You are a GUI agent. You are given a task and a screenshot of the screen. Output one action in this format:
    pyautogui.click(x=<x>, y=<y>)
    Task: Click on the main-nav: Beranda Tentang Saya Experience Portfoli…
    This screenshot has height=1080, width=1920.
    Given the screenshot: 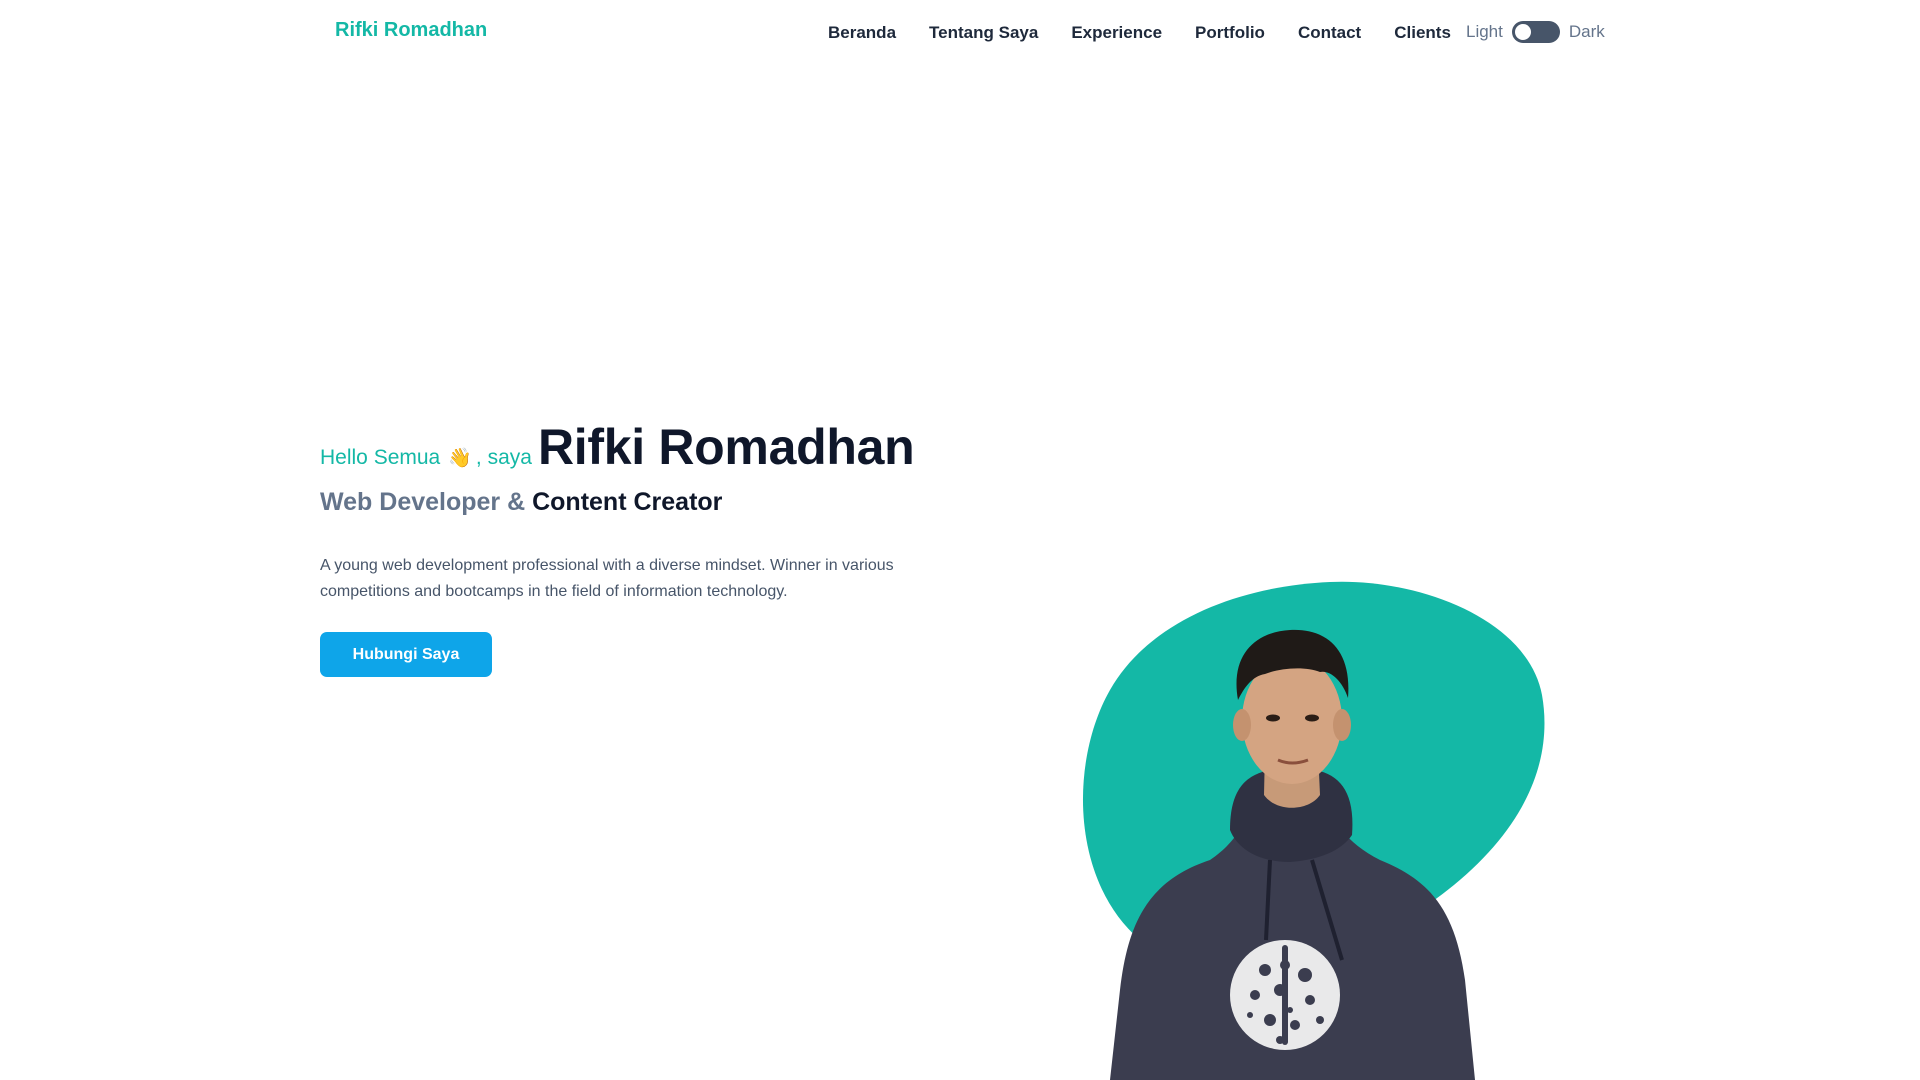 What is the action you would take?
    pyautogui.click(x=1155, y=33)
    